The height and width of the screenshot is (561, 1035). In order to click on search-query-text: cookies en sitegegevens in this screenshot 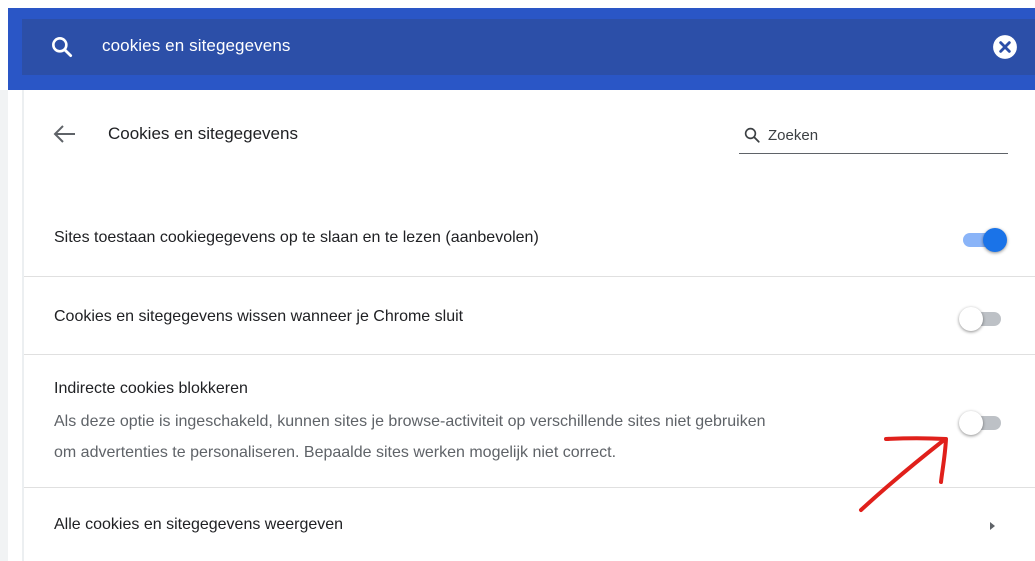, I will do `click(196, 46)`.